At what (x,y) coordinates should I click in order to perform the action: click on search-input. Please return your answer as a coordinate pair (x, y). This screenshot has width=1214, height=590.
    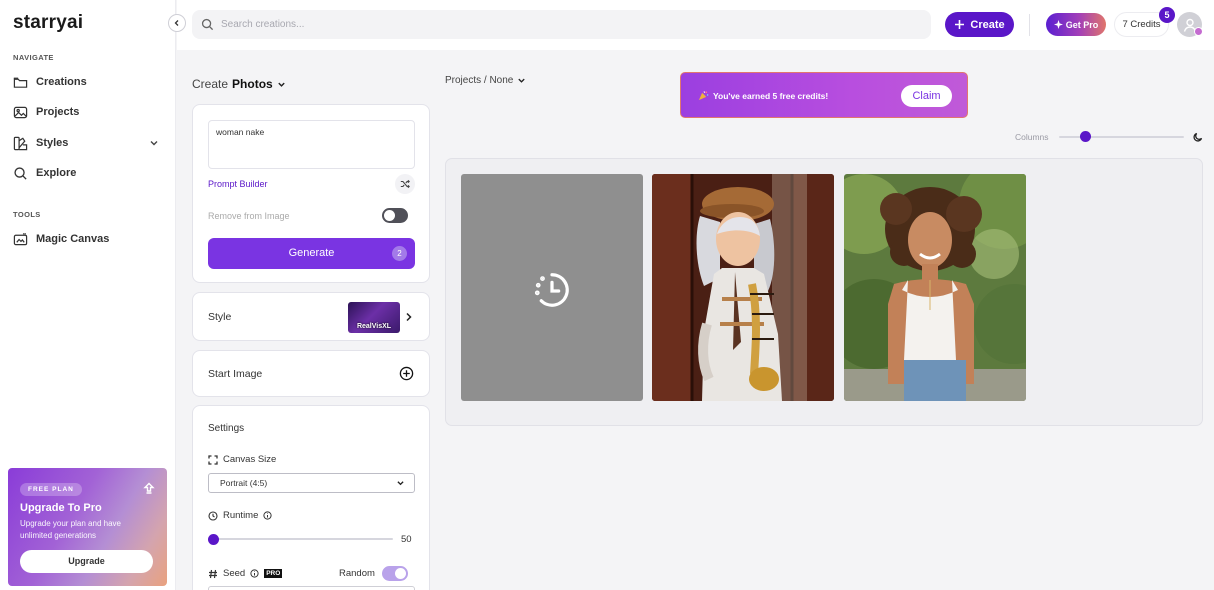
    Looking at the image, I should click on (521, 24).